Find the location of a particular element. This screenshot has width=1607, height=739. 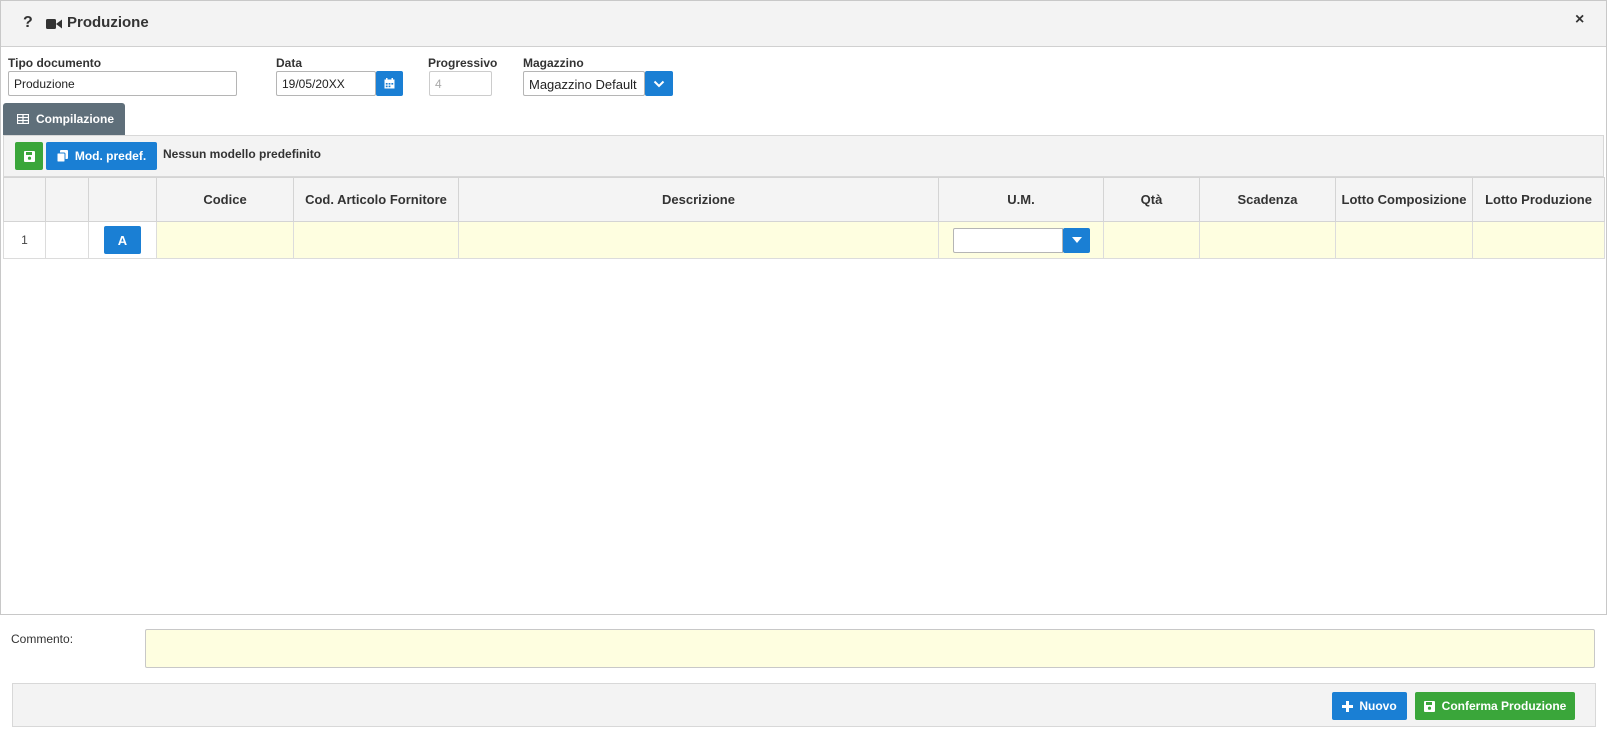

tipo-documento-label: Tipo documento is located at coordinates (55, 63).